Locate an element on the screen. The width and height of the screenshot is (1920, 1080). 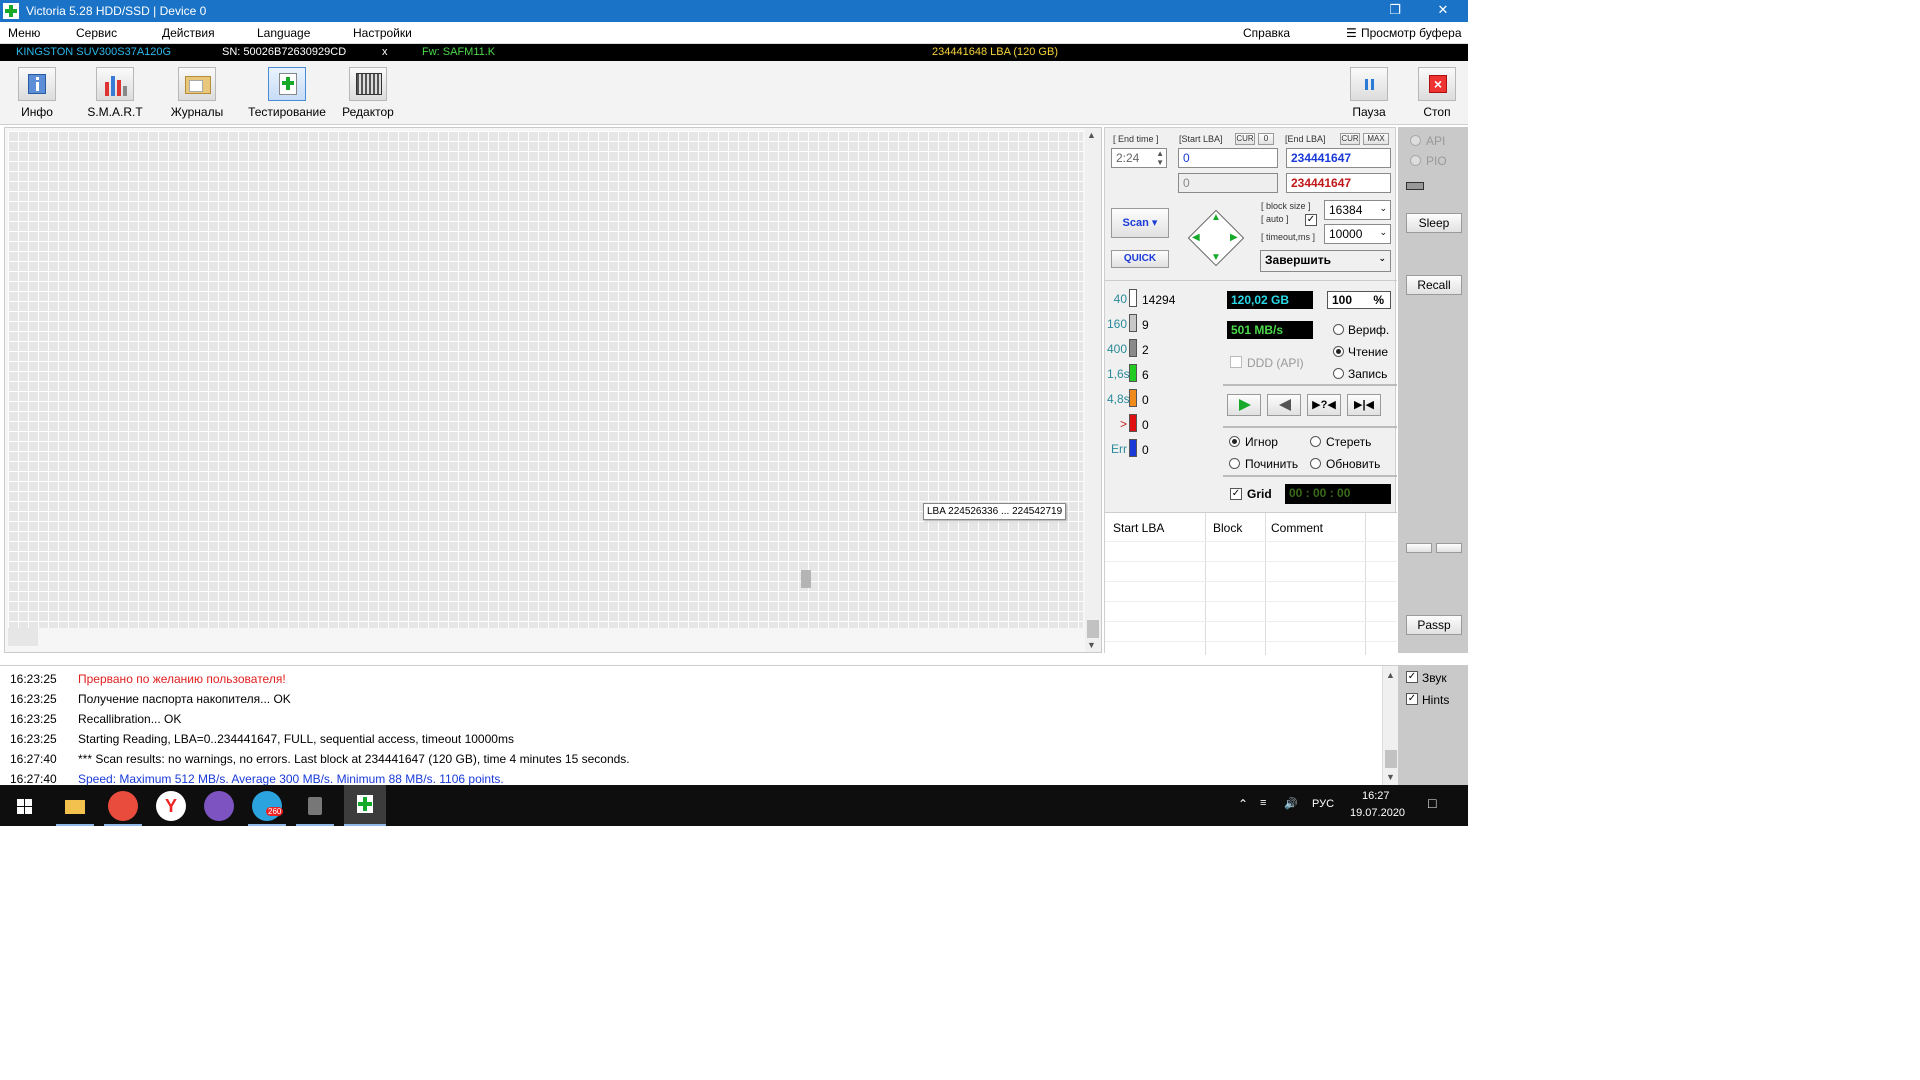
passp-button: Passp is located at coordinates (1434, 625).